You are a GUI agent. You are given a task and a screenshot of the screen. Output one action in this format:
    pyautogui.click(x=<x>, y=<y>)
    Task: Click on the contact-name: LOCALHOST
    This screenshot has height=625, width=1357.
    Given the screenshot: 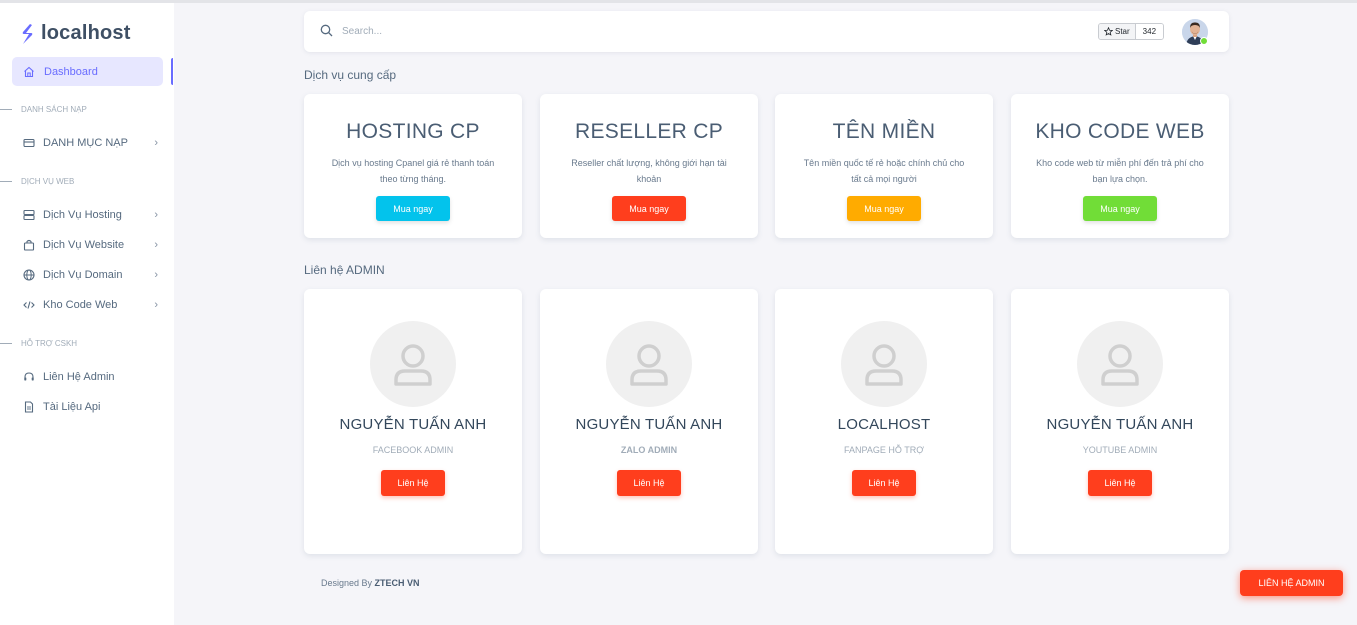 What is the action you would take?
    pyautogui.click(x=884, y=424)
    